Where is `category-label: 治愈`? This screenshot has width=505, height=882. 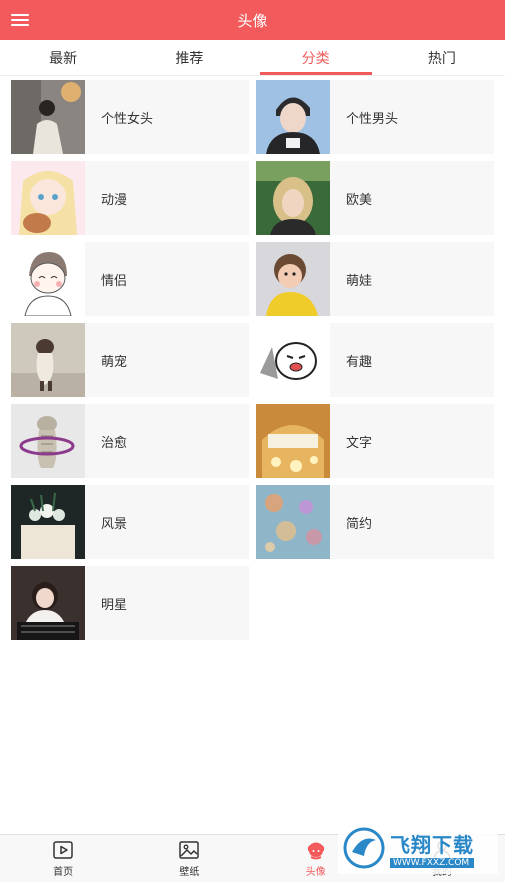
category-label: 治愈 is located at coordinates (114, 443).